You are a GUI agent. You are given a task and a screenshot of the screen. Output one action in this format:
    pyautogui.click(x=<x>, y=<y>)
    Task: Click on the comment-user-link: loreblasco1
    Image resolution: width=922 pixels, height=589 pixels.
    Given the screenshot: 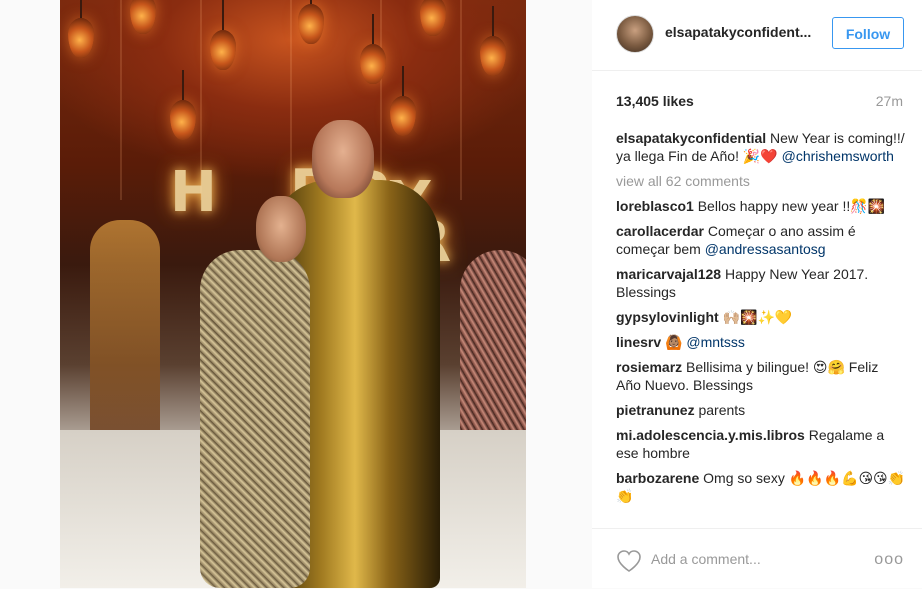 What is the action you would take?
    pyautogui.click(x=655, y=206)
    